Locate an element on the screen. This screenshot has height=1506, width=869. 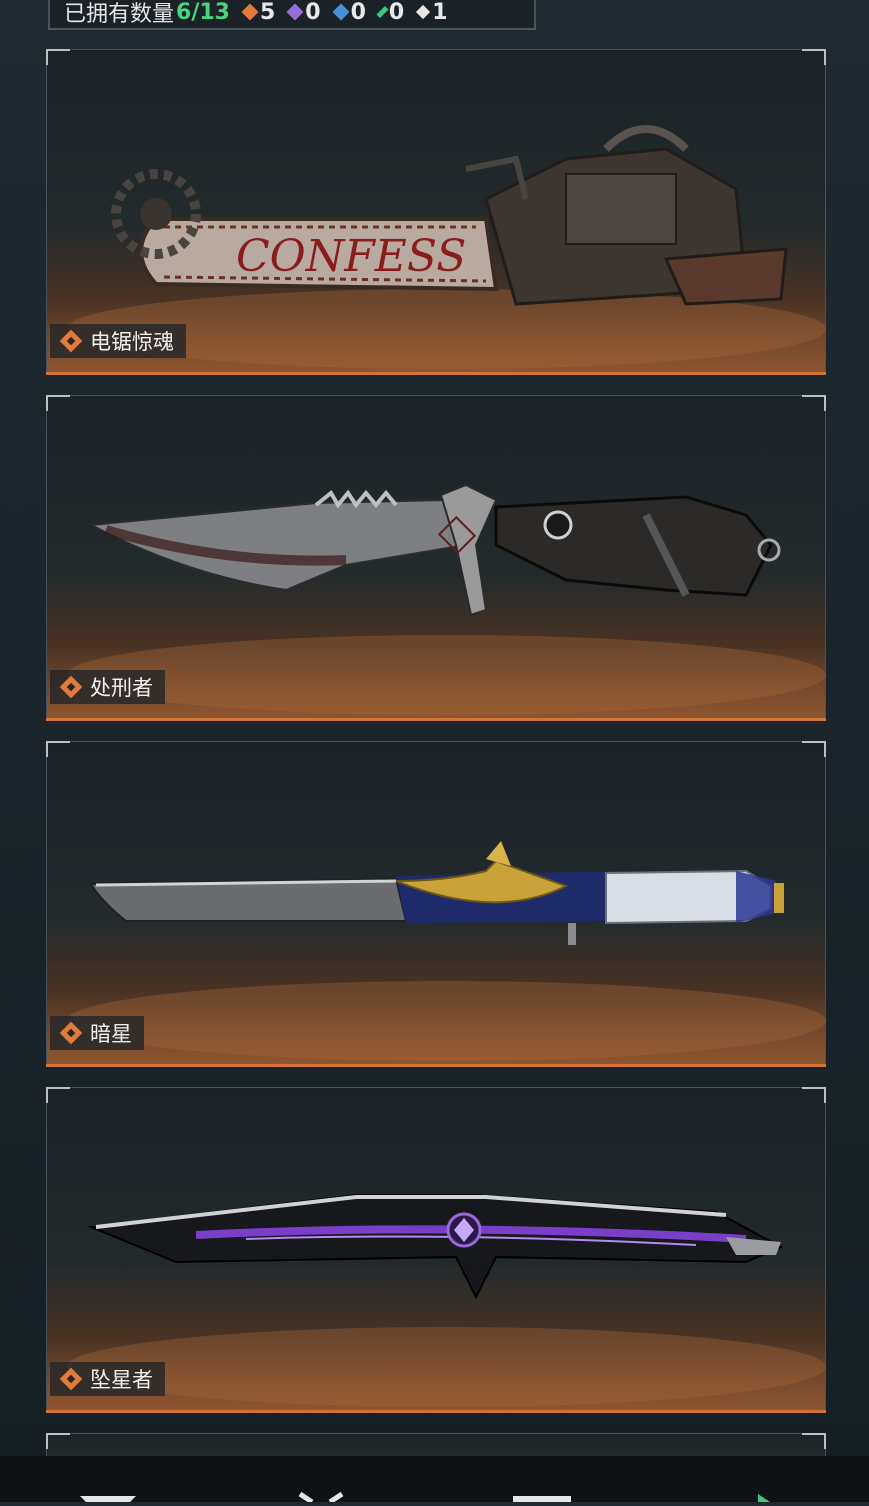
owned-label: 已拥有数量 is located at coordinates (119, 14).